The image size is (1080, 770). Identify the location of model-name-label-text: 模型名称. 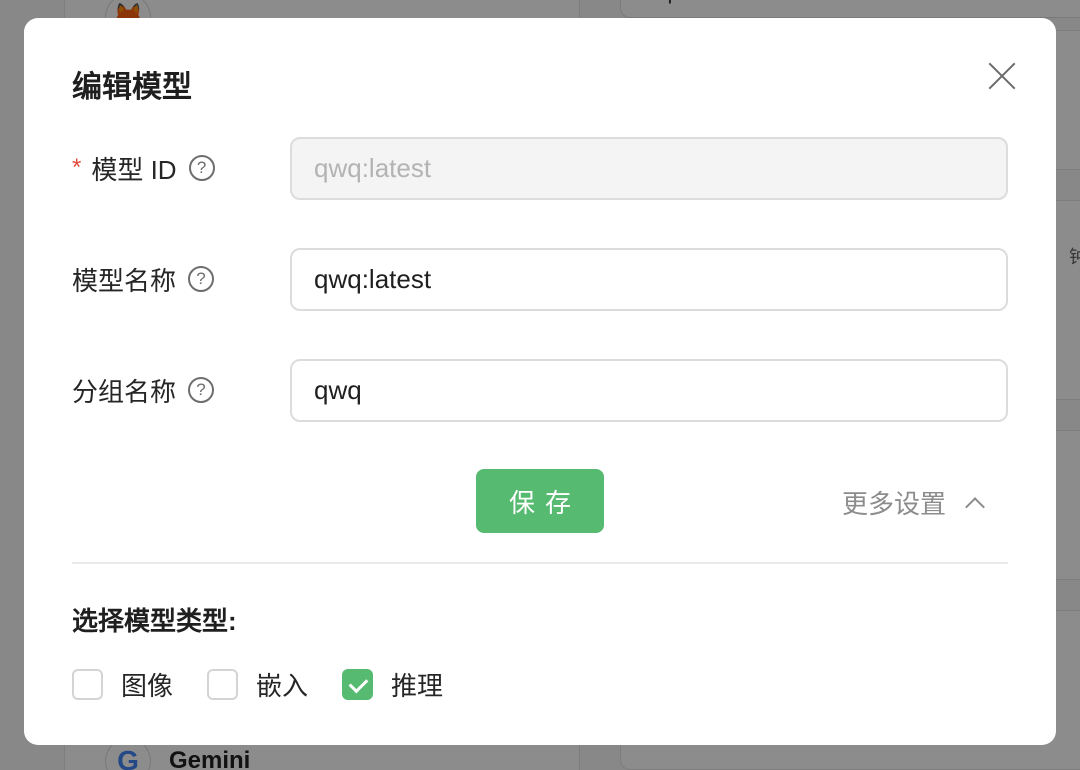
(124, 280).